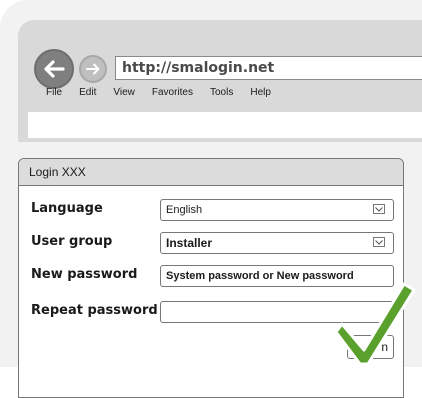 The height and width of the screenshot is (398, 422). I want to click on menu-view: View, so click(124, 95).